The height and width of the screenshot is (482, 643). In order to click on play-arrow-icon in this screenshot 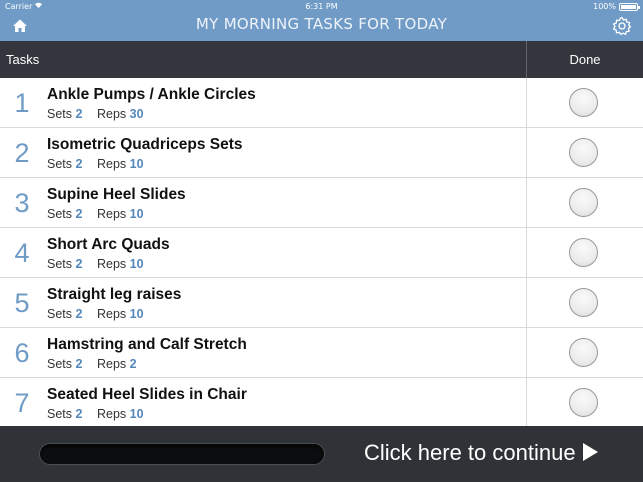, I will do `click(590, 452)`.